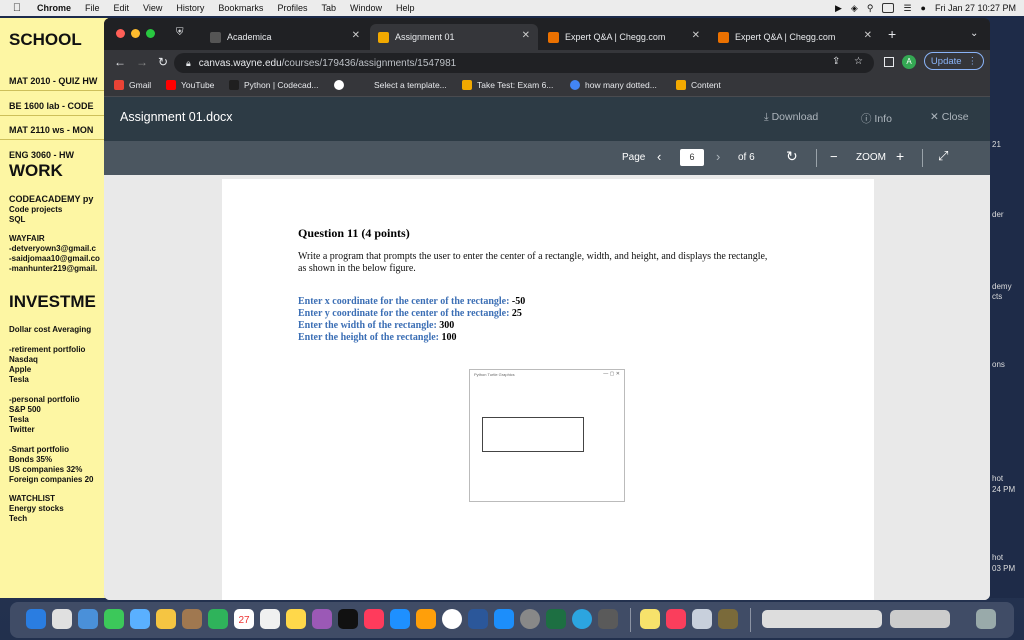 The width and height of the screenshot is (1024, 640). Describe the element at coordinates (888, 8) in the screenshot. I see `battery-icon` at that location.